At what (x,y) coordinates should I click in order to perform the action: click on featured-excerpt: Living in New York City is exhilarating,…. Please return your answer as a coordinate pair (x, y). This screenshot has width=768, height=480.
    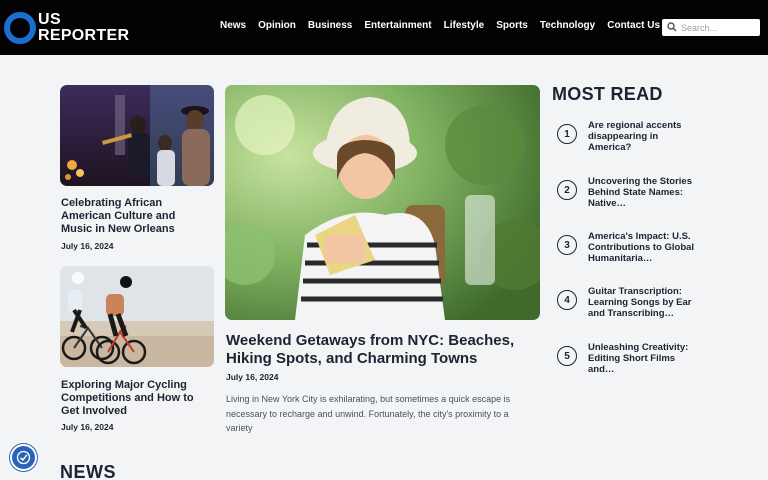
    Looking at the image, I should click on (368, 413).